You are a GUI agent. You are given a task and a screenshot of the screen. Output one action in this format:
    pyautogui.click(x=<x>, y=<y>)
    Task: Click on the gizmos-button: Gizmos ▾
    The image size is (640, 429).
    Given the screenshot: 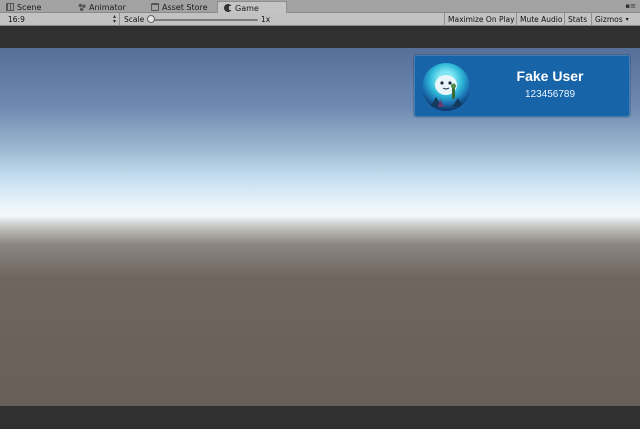 What is the action you would take?
    pyautogui.click(x=612, y=19)
    